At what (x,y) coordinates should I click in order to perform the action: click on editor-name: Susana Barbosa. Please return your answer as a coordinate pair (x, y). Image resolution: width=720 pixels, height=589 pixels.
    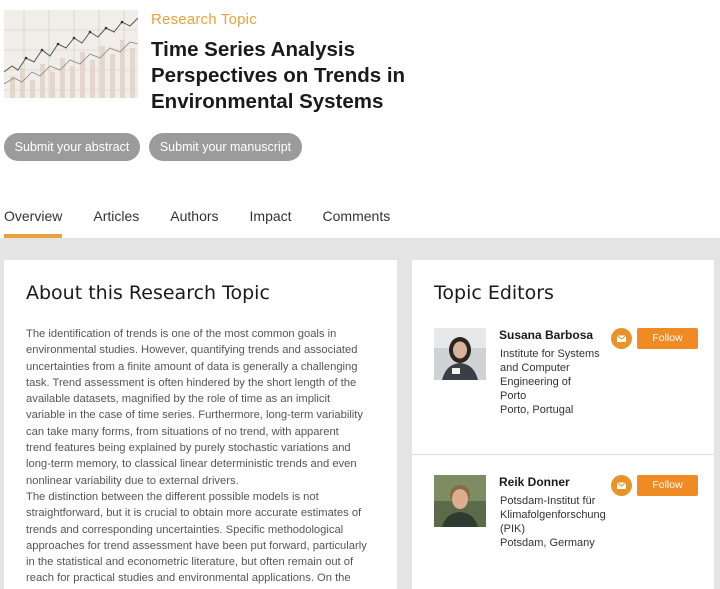
    Looking at the image, I should click on (546, 335).